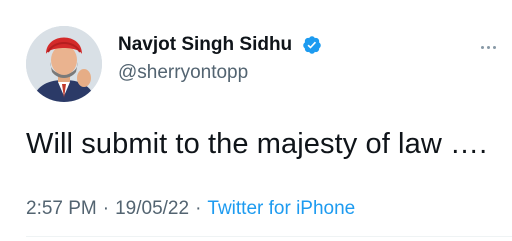 Image resolution: width=512 pixels, height=241 pixels. Describe the element at coordinates (491, 42) in the screenshot. I see `more-options-icon` at that location.